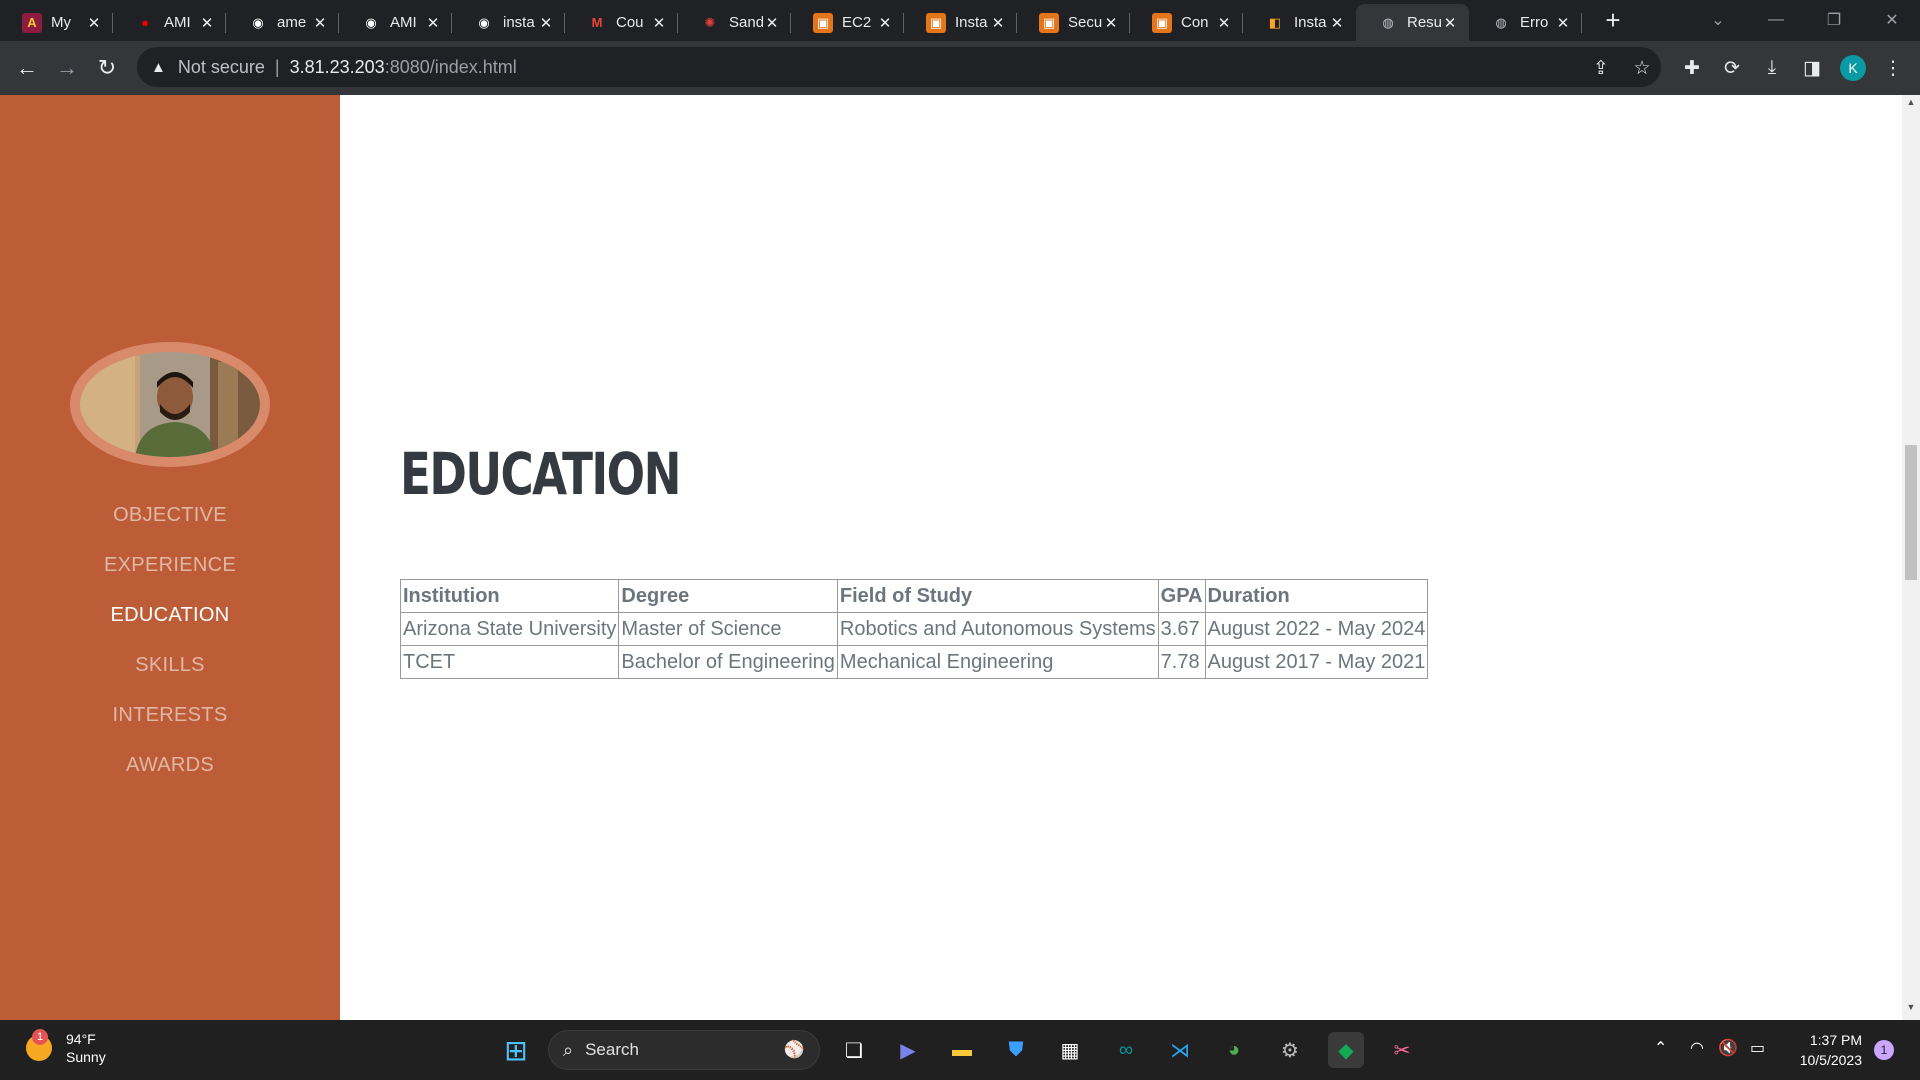  I want to click on close-window-button: ✕, so click(1892, 20).